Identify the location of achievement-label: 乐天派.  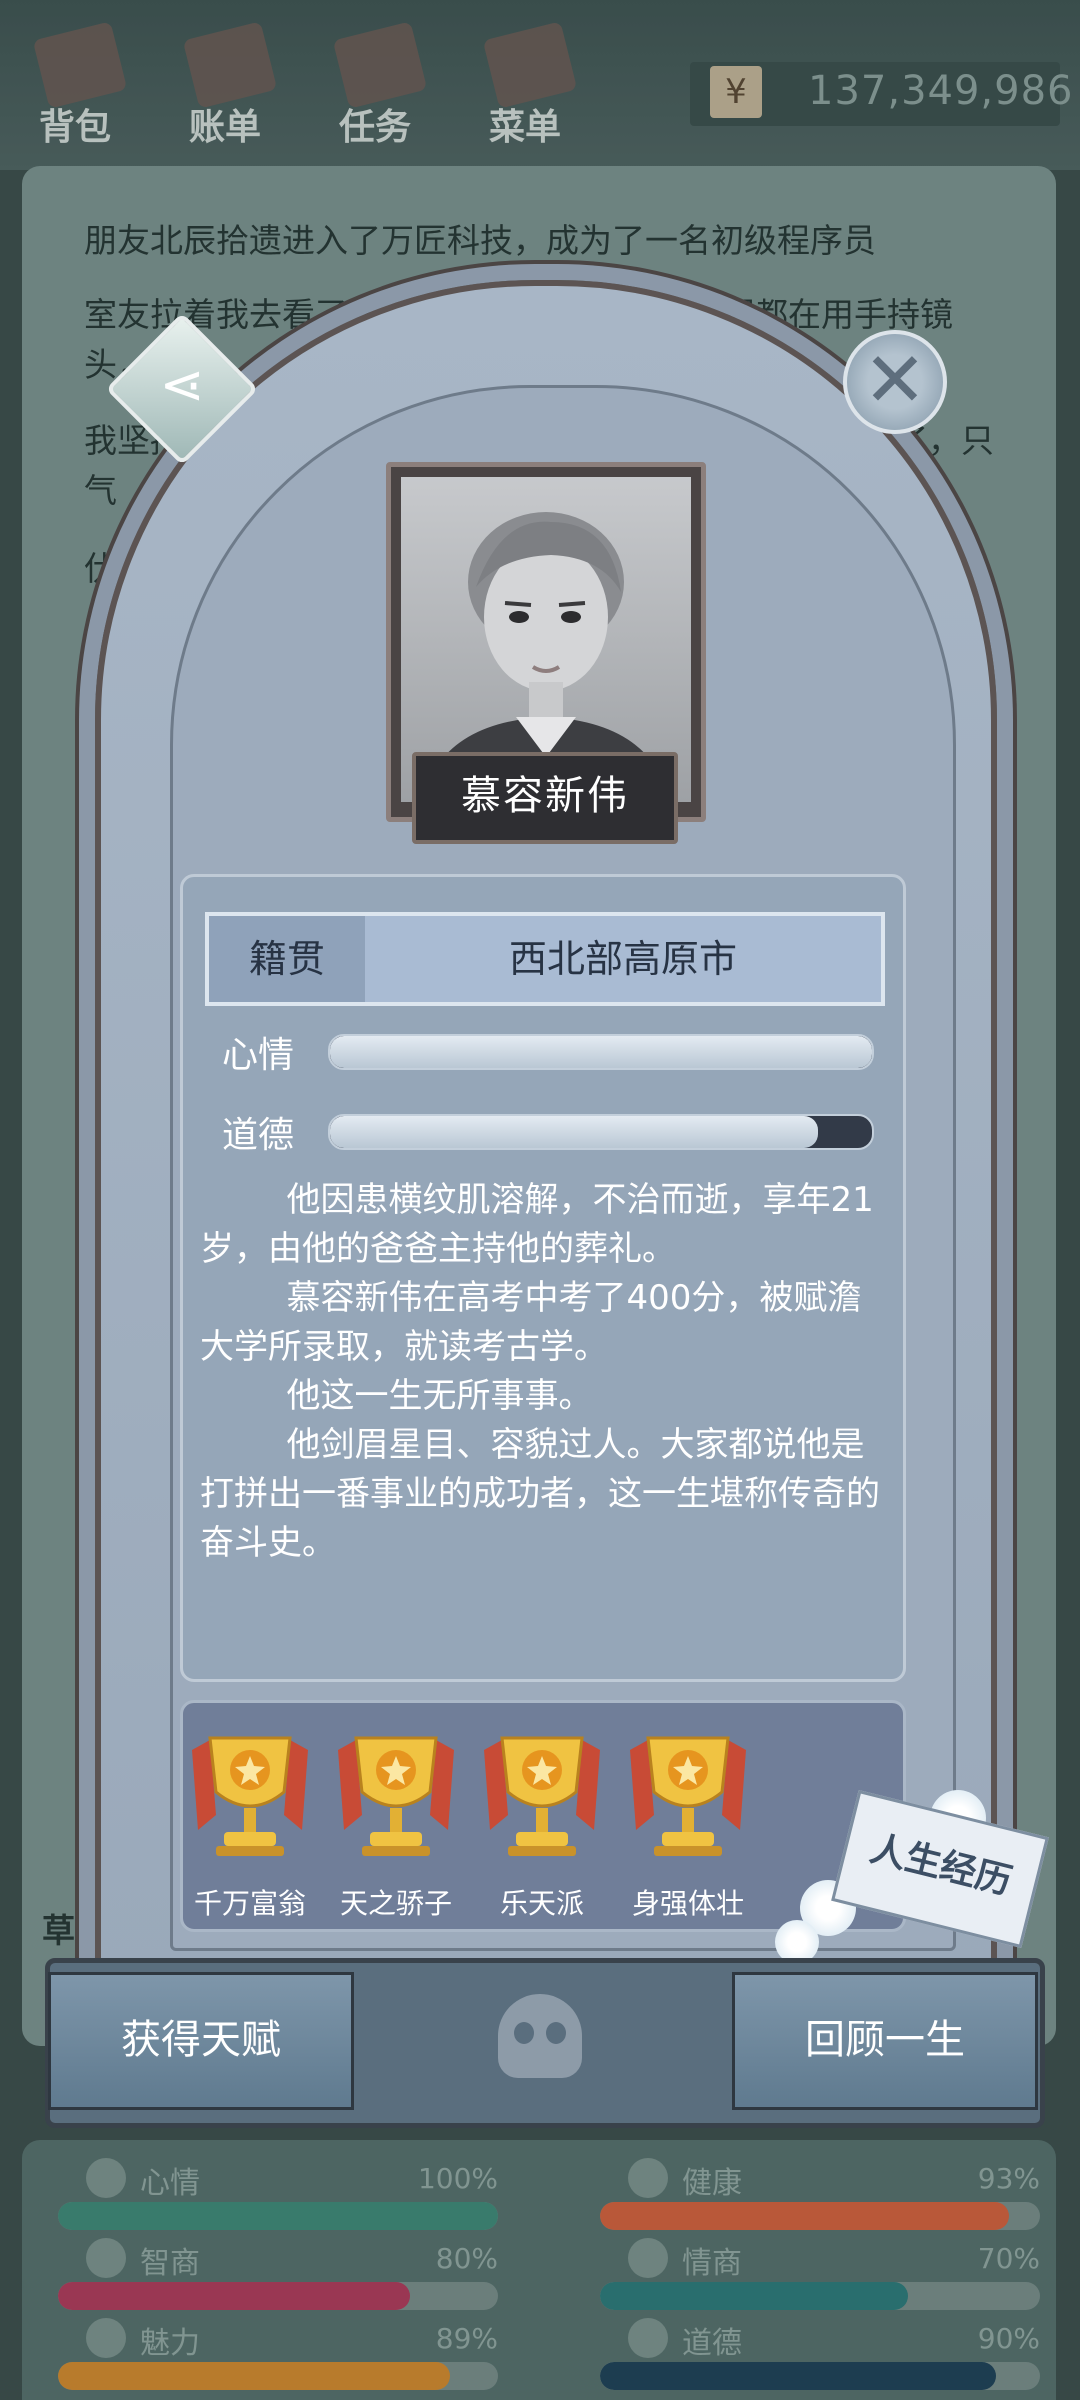
(541, 1903).